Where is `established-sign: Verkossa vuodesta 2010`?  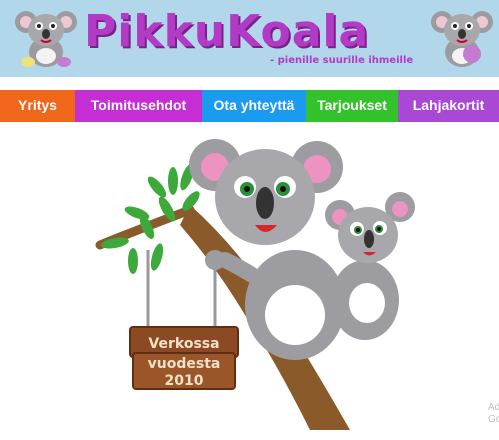 established-sign: Verkossa vuodesta 2010 is located at coordinates (184, 358).